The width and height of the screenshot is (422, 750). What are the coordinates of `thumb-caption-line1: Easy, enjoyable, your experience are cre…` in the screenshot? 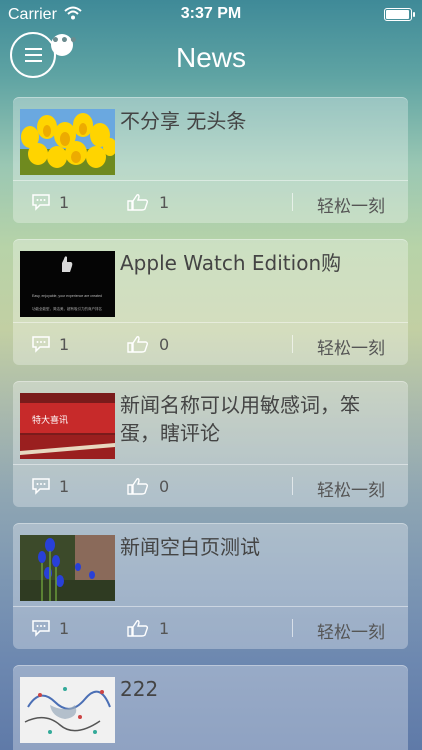 It's located at (67, 296).